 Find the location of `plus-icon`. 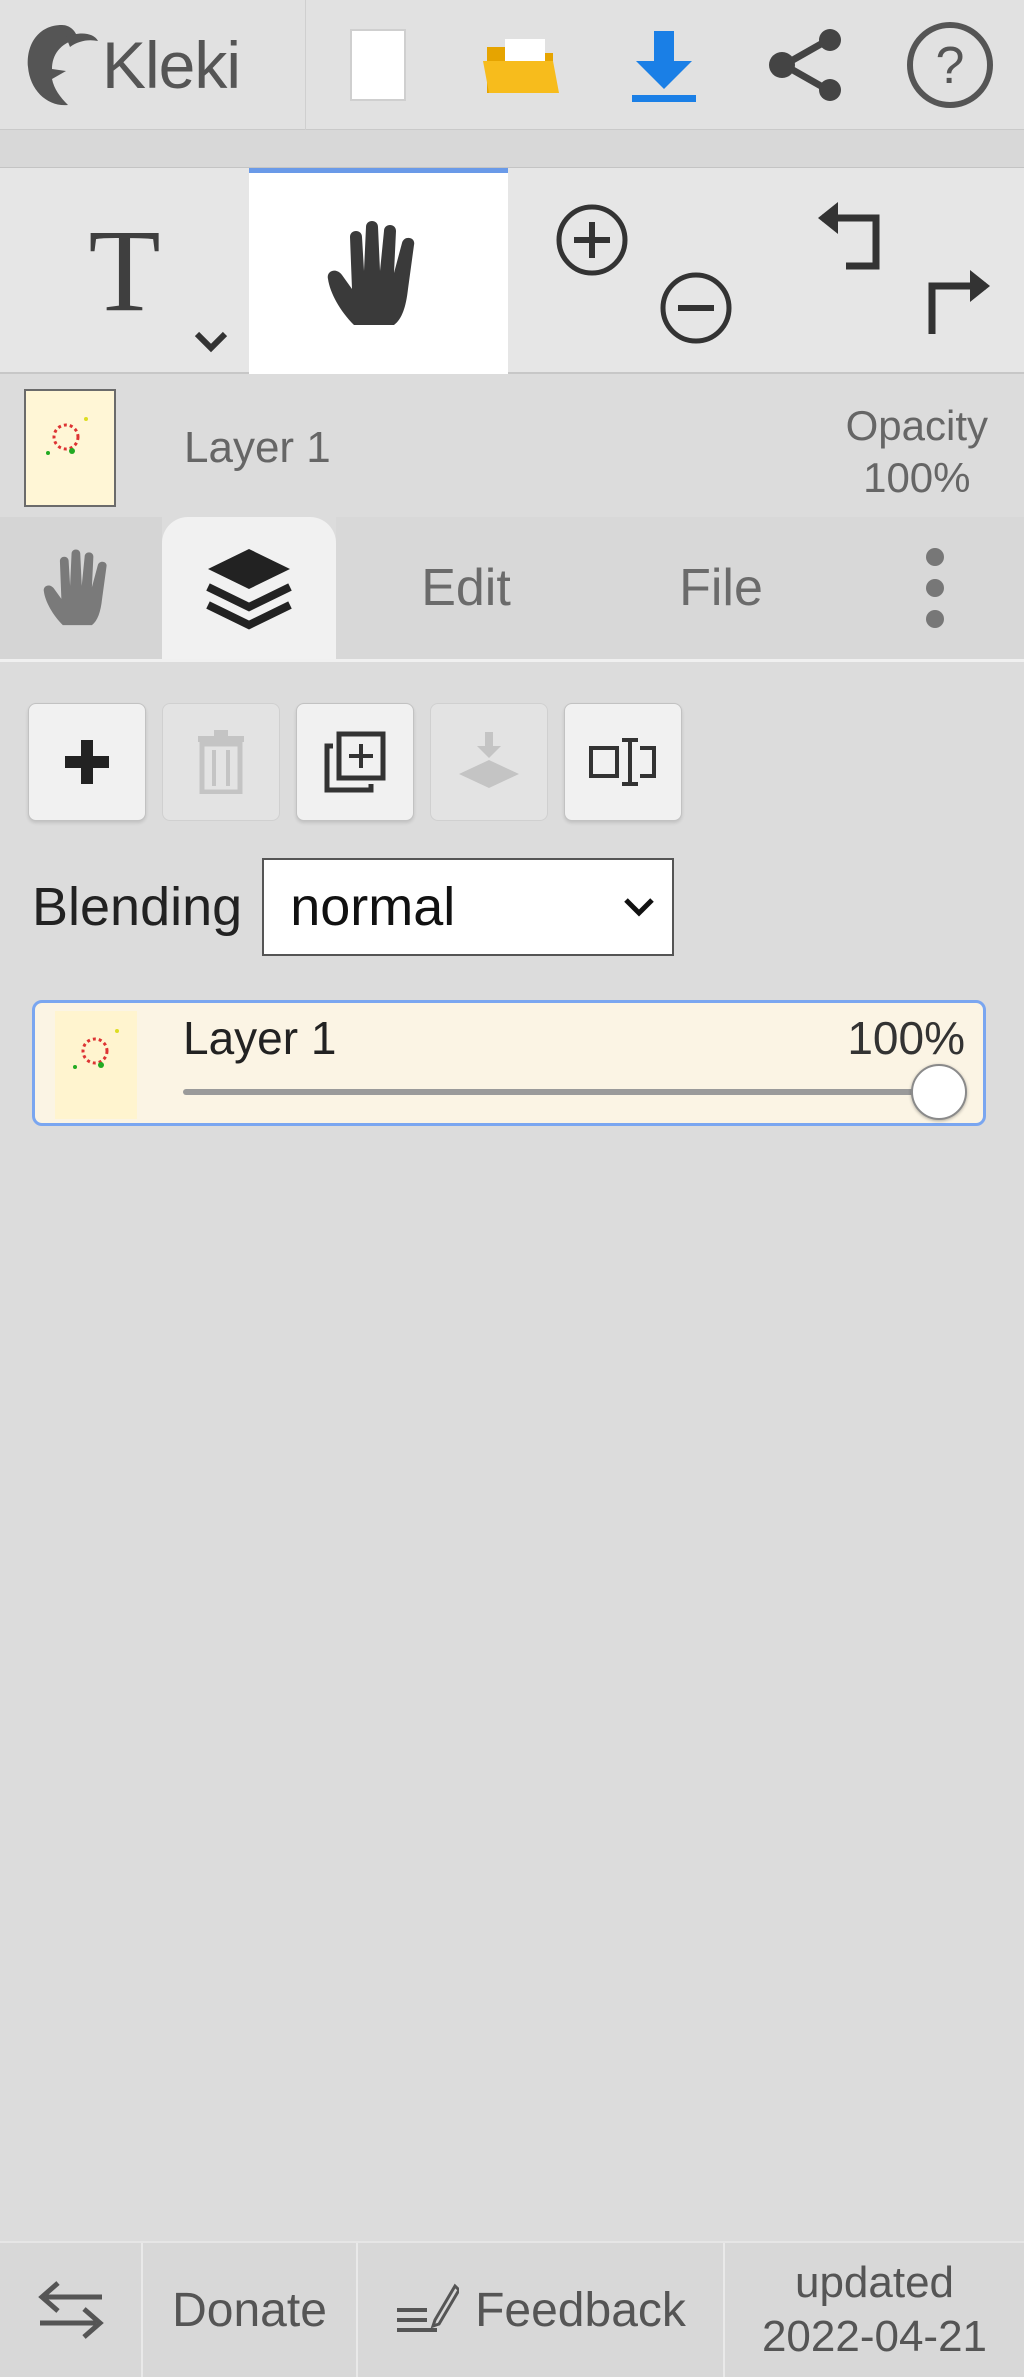

plus-icon is located at coordinates (87, 762).